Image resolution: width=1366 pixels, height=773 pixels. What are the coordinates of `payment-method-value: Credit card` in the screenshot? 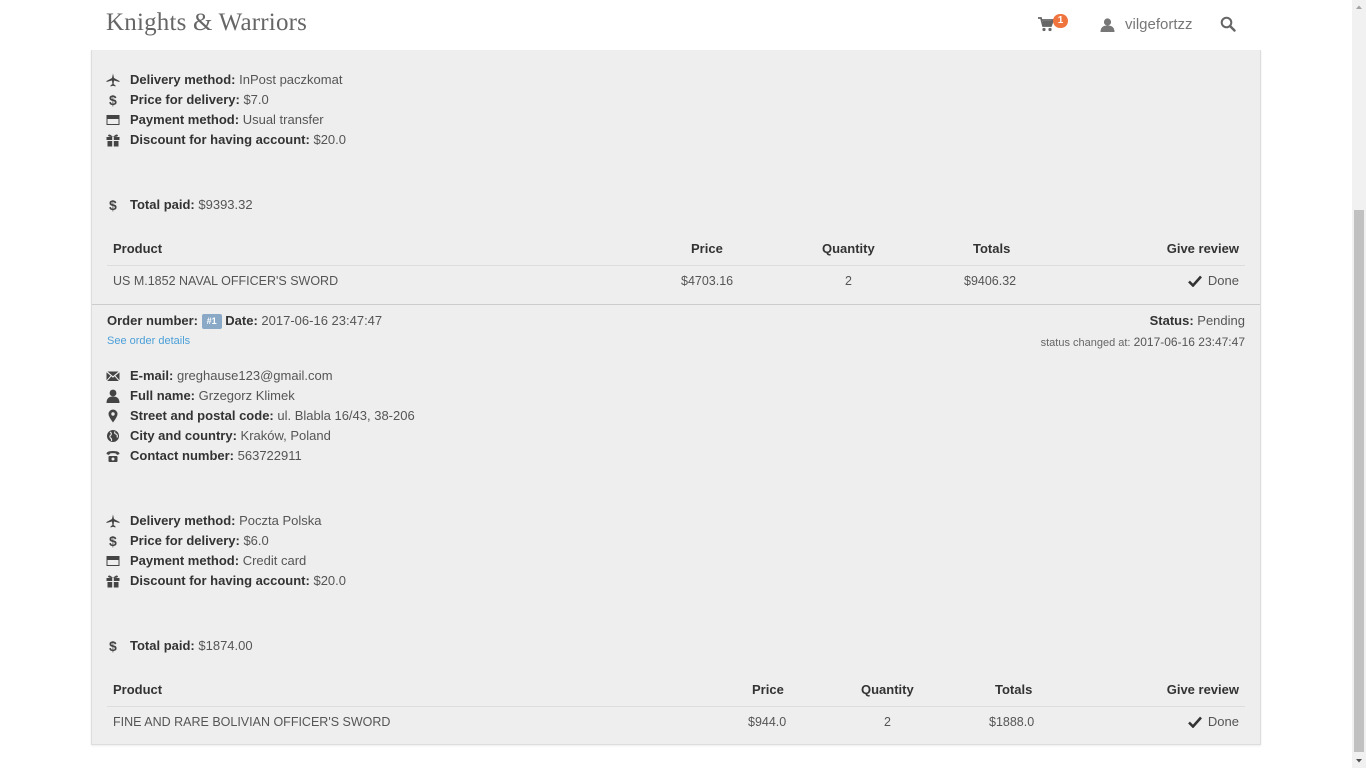 It's located at (274, 560).